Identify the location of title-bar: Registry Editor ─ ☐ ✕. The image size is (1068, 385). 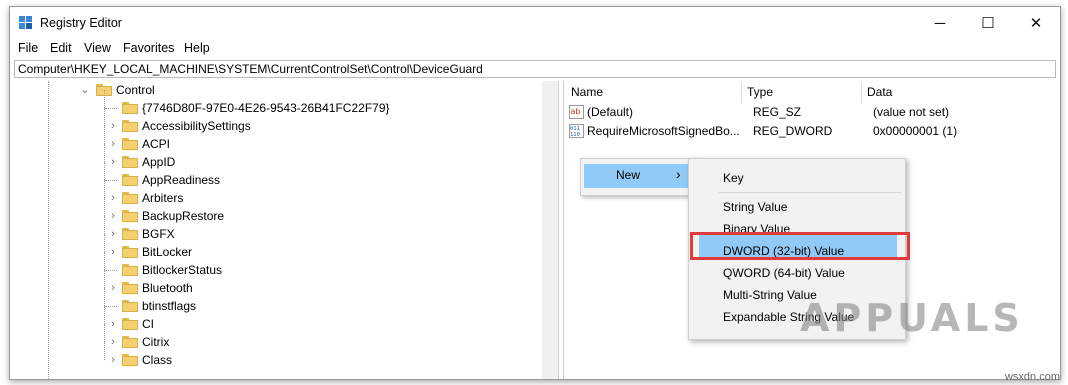
(535, 23).